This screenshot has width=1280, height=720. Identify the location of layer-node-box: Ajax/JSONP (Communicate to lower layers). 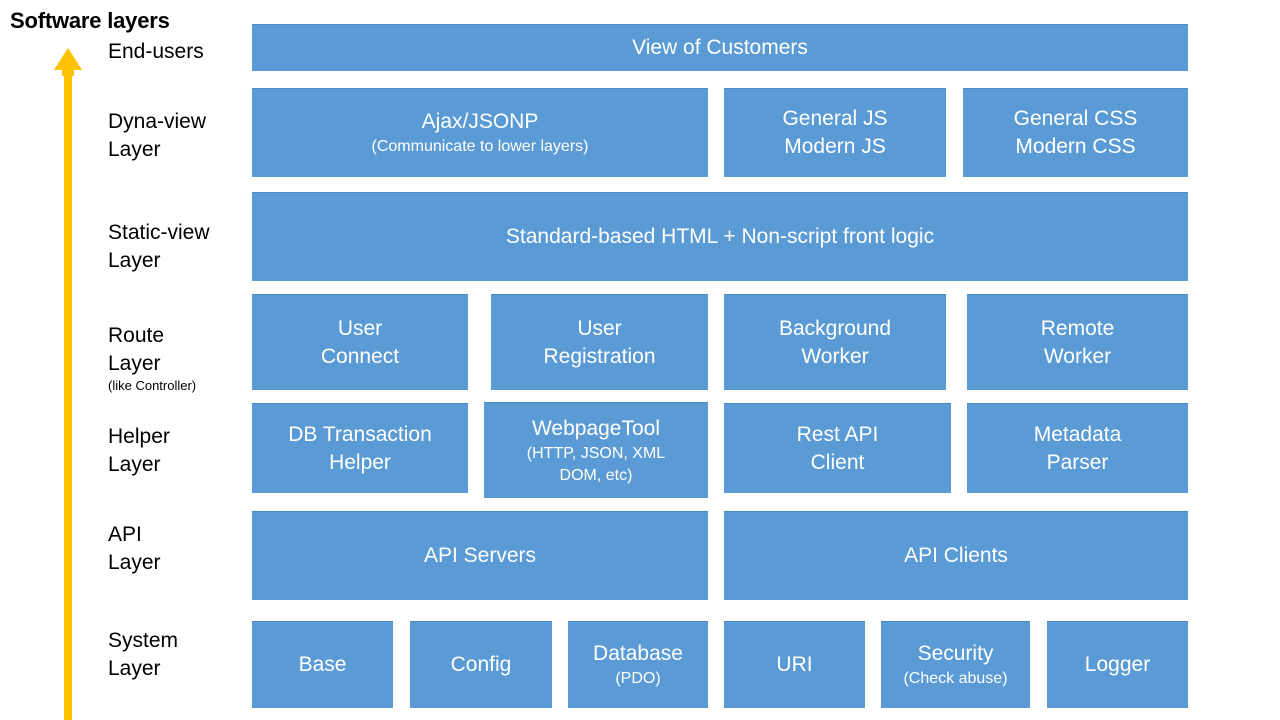
(480, 132).